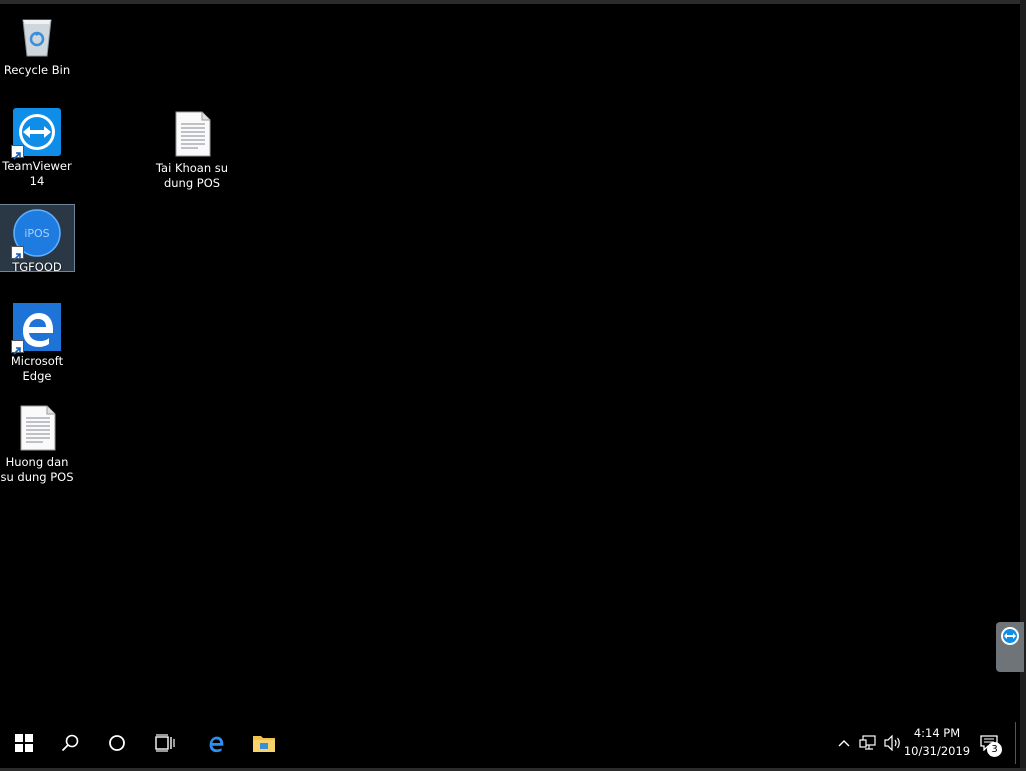 This screenshot has height=771, width=1026. I want to click on taskbar-file-explorer-button, so click(264, 743).